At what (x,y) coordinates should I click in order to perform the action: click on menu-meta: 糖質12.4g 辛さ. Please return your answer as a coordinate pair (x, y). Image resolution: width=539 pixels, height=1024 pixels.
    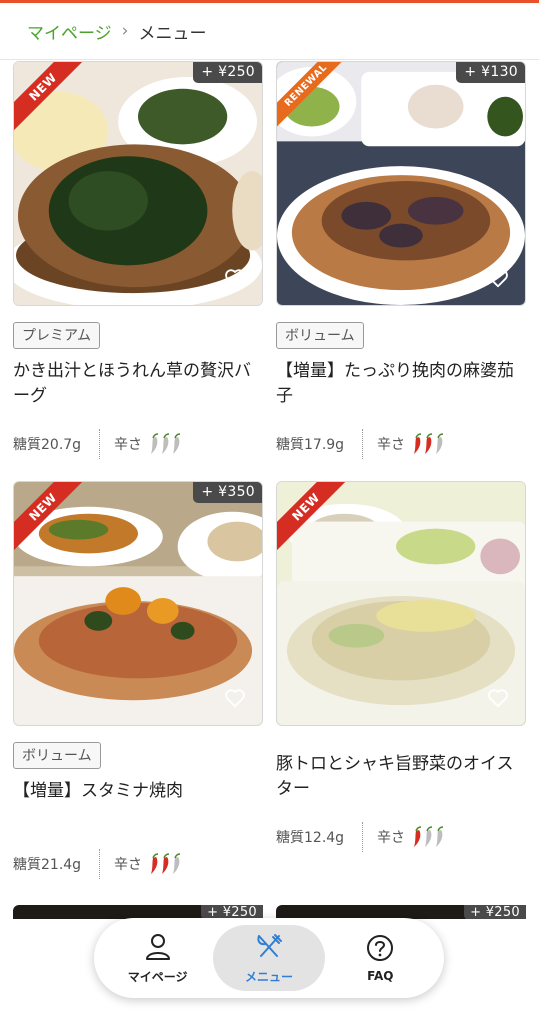
    Looking at the image, I should click on (401, 837).